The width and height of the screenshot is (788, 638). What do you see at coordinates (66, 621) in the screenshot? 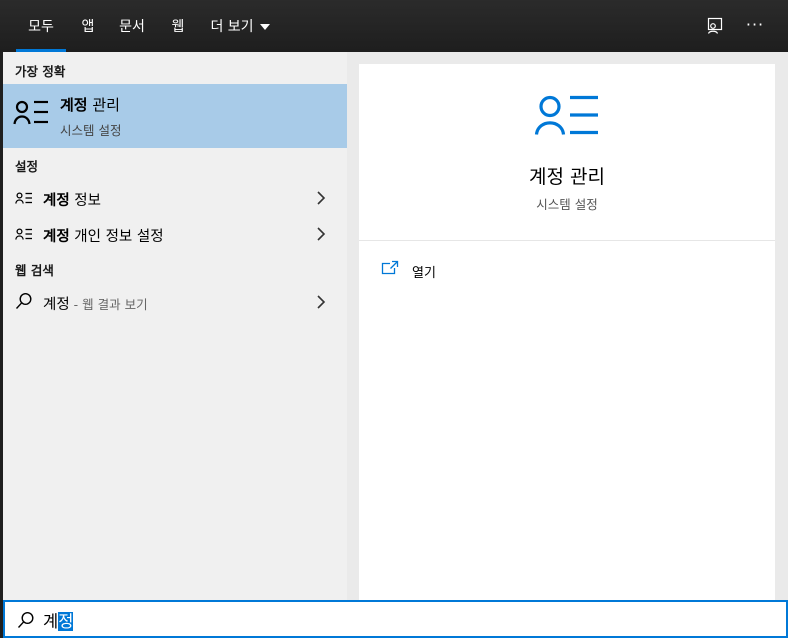
I see `search-text-selection: 정` at bounding box center [66, 621].